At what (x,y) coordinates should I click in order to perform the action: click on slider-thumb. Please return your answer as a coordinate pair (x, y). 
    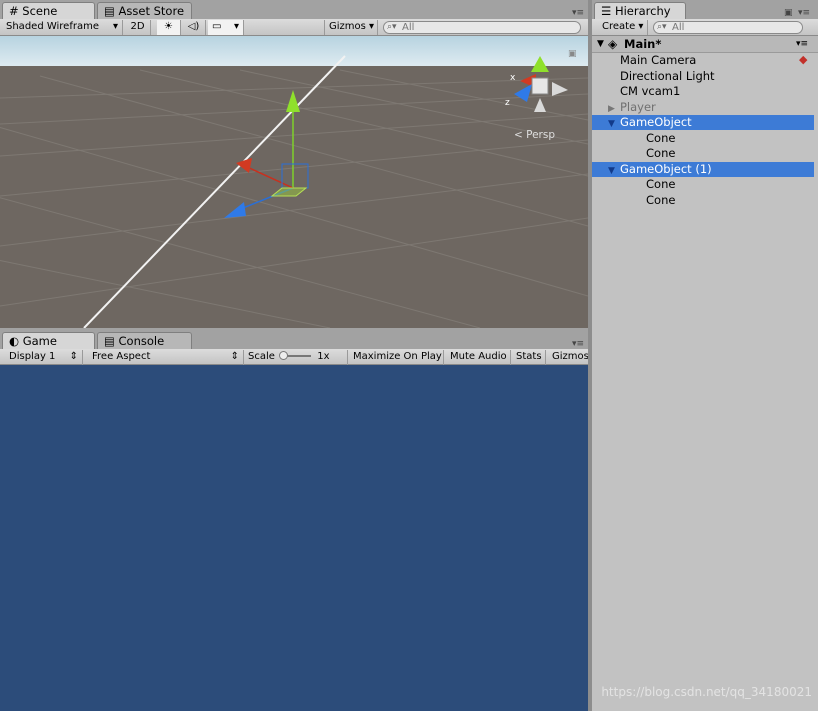
    Looking at the image, I should click on (284, 355).